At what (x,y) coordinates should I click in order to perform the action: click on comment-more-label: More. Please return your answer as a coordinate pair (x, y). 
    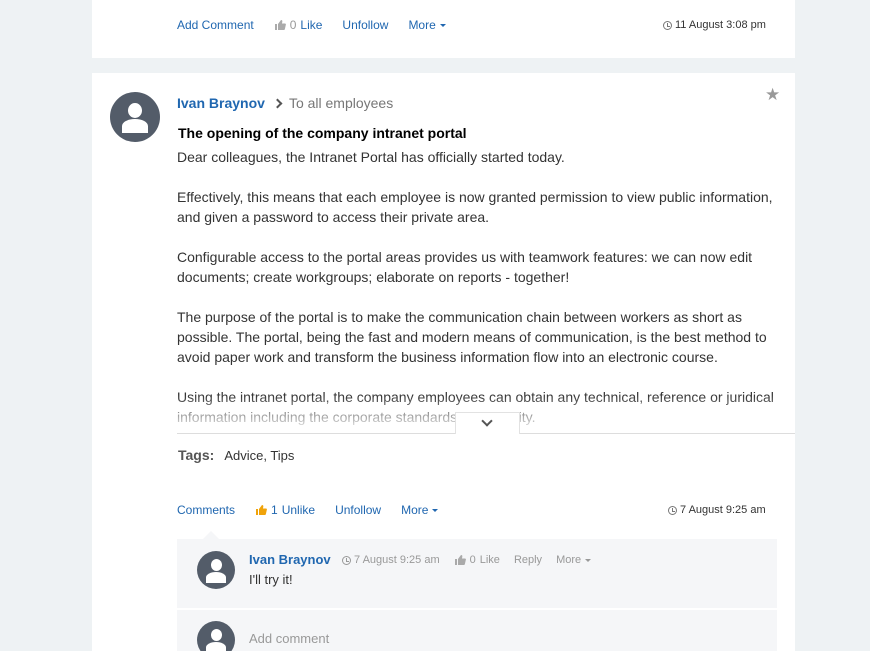
    Looking at the image, I should click on (569, 560).